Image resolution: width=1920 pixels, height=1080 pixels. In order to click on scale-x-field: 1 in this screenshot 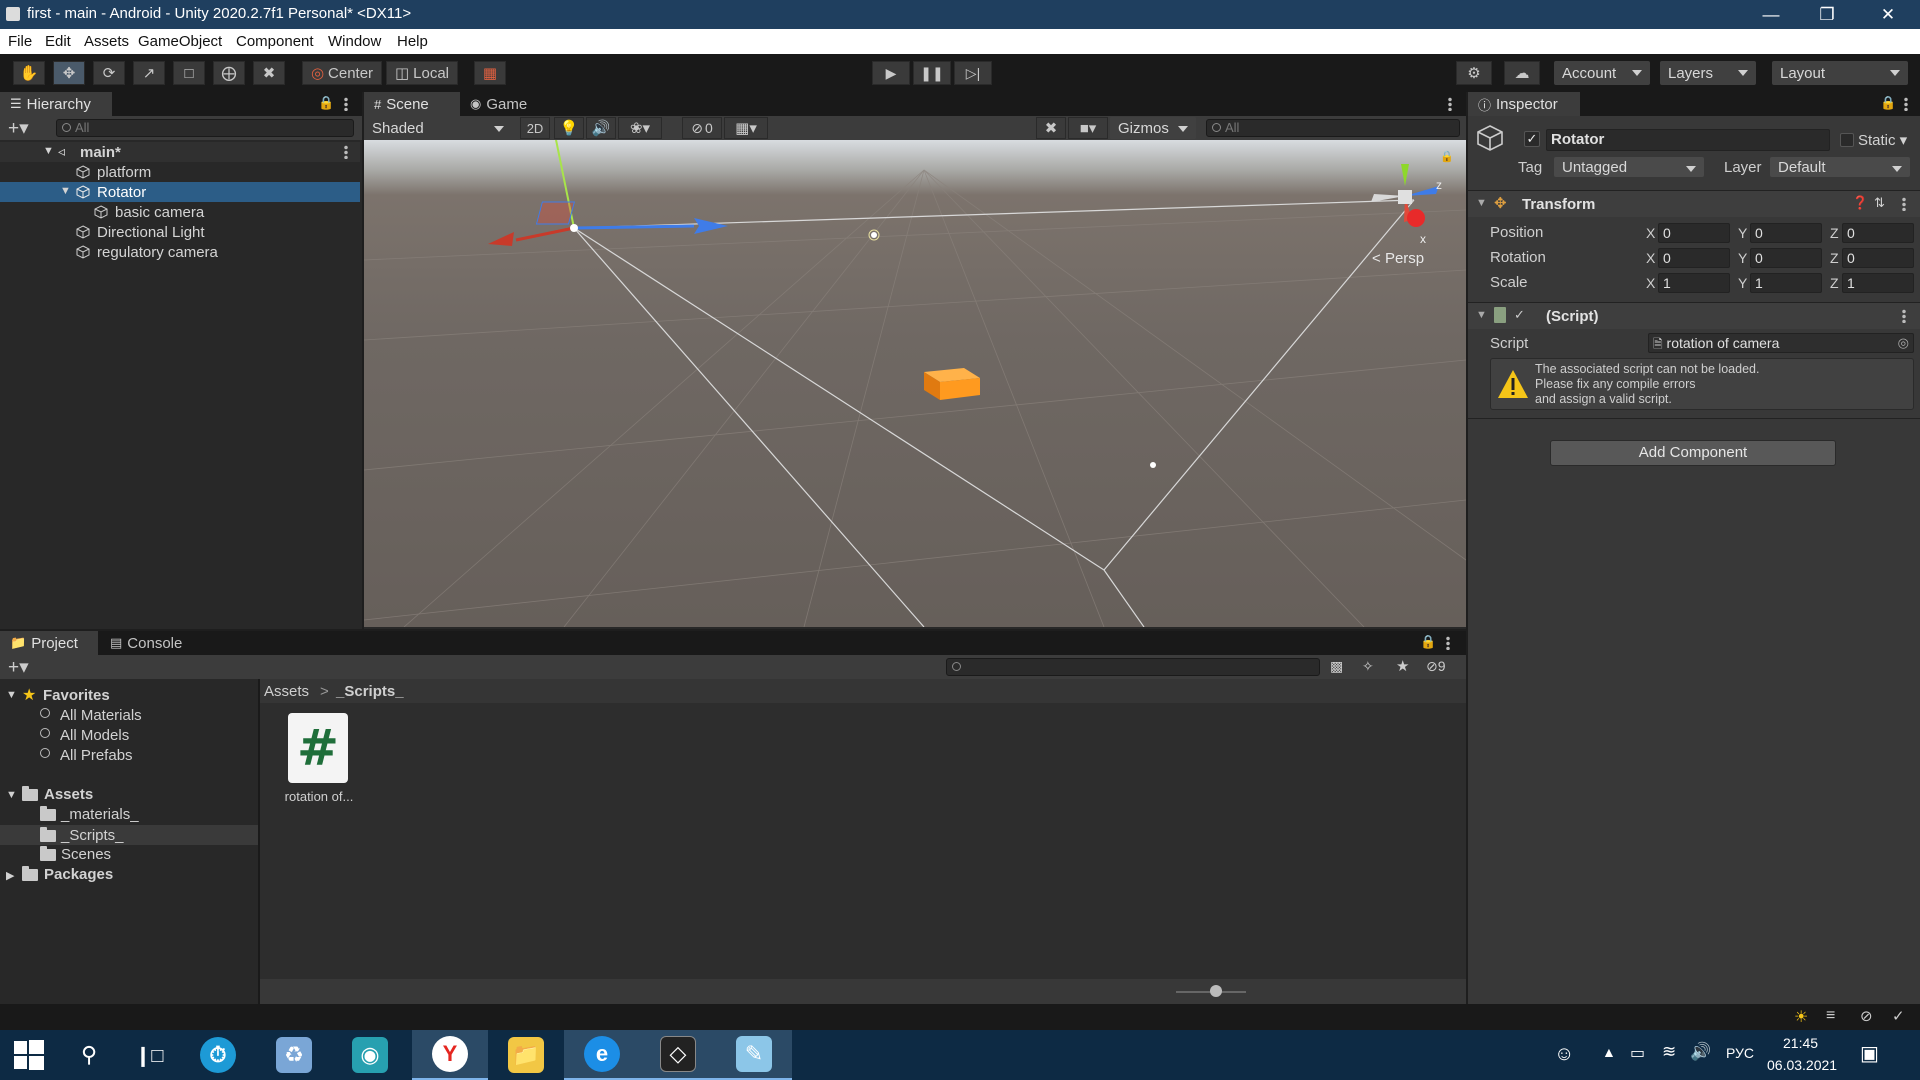, I will do `click(1694, 283)`.